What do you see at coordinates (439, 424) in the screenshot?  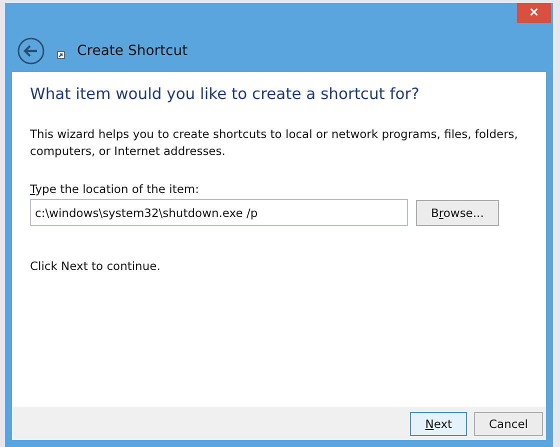 I see `next-button: Next` at bounding box center [439, 424].